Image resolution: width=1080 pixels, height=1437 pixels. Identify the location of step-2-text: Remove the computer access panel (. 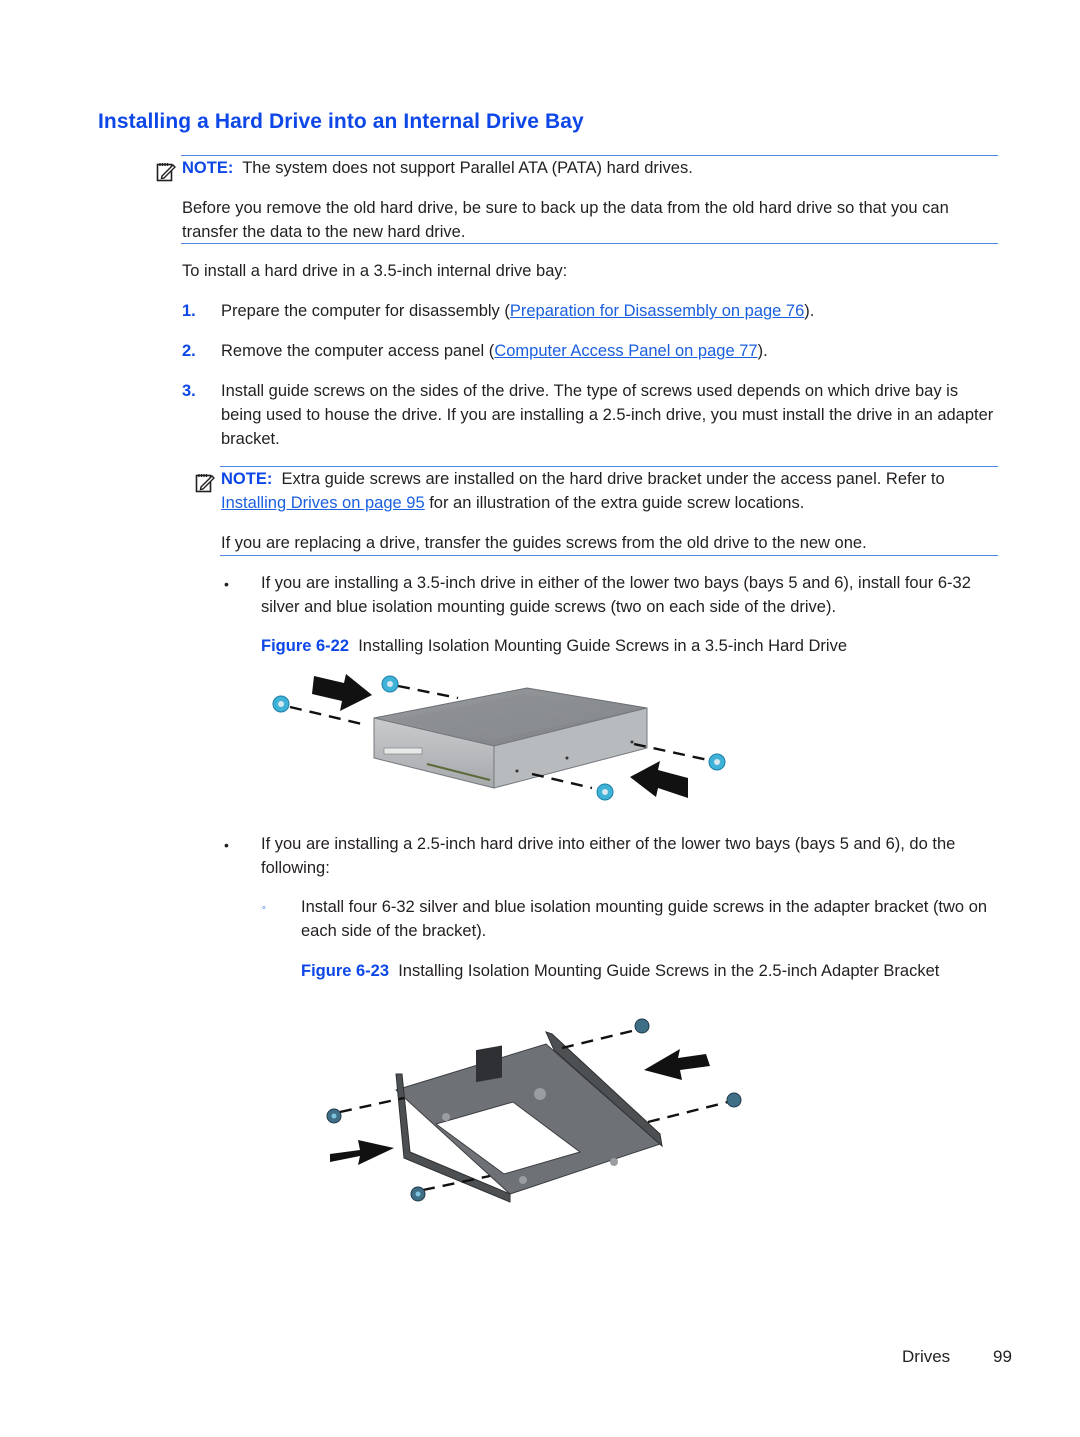
(358, 351).